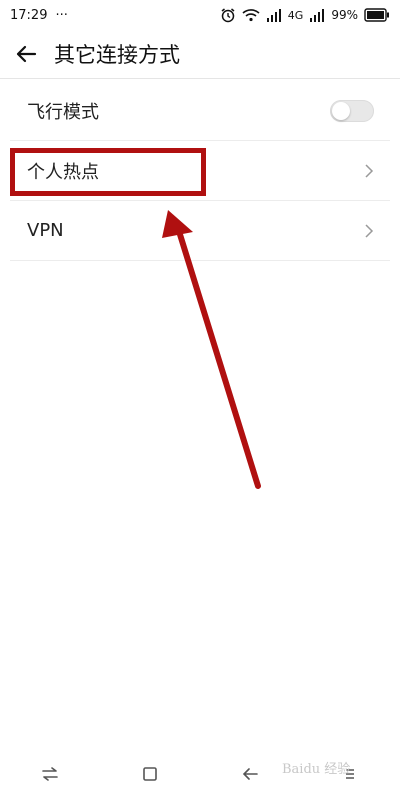 This screenshot has width=400, height=800. I want to click on battery-icon, so click(377, 15).